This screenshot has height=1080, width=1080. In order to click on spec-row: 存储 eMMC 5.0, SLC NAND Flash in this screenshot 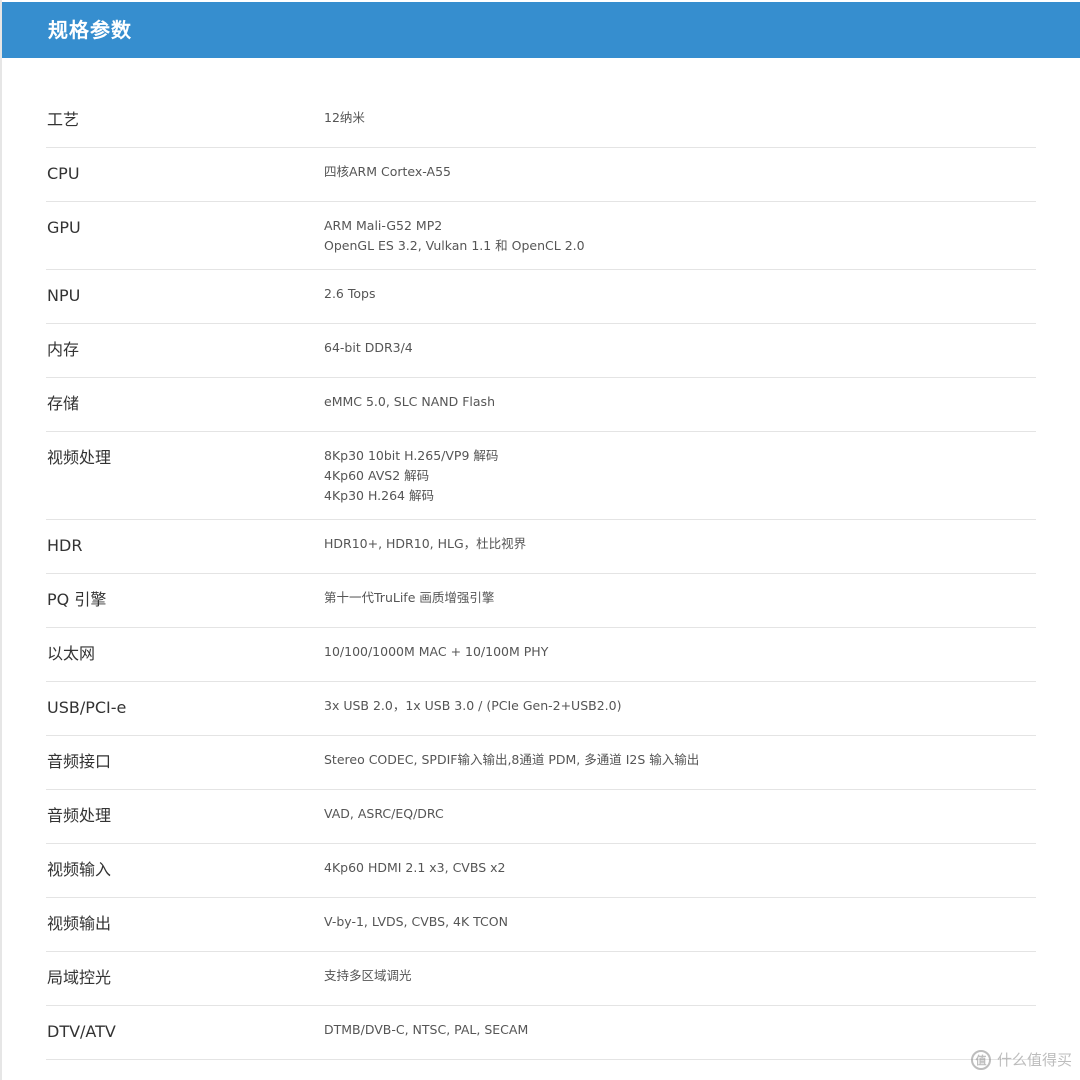, I will do `click(541, 405)`.